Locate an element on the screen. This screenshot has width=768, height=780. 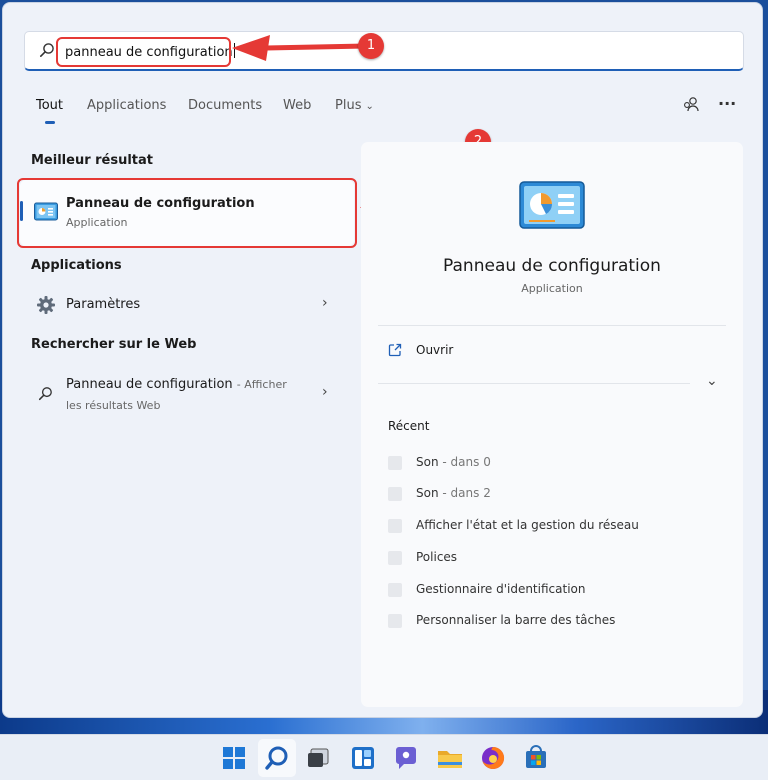
microsoft-store-icon is located at coordinates (536, 758).